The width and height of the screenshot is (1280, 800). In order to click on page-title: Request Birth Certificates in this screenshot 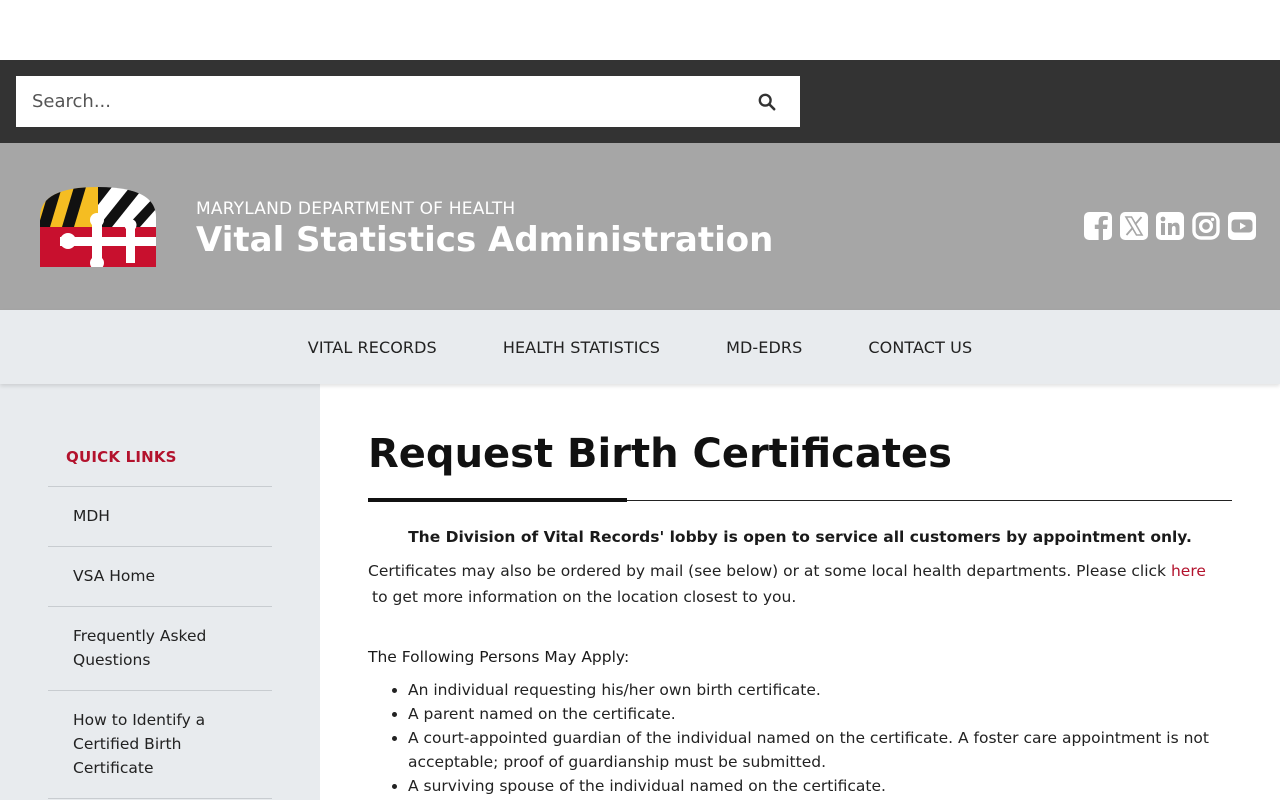, I will do `click(660, 454)`.